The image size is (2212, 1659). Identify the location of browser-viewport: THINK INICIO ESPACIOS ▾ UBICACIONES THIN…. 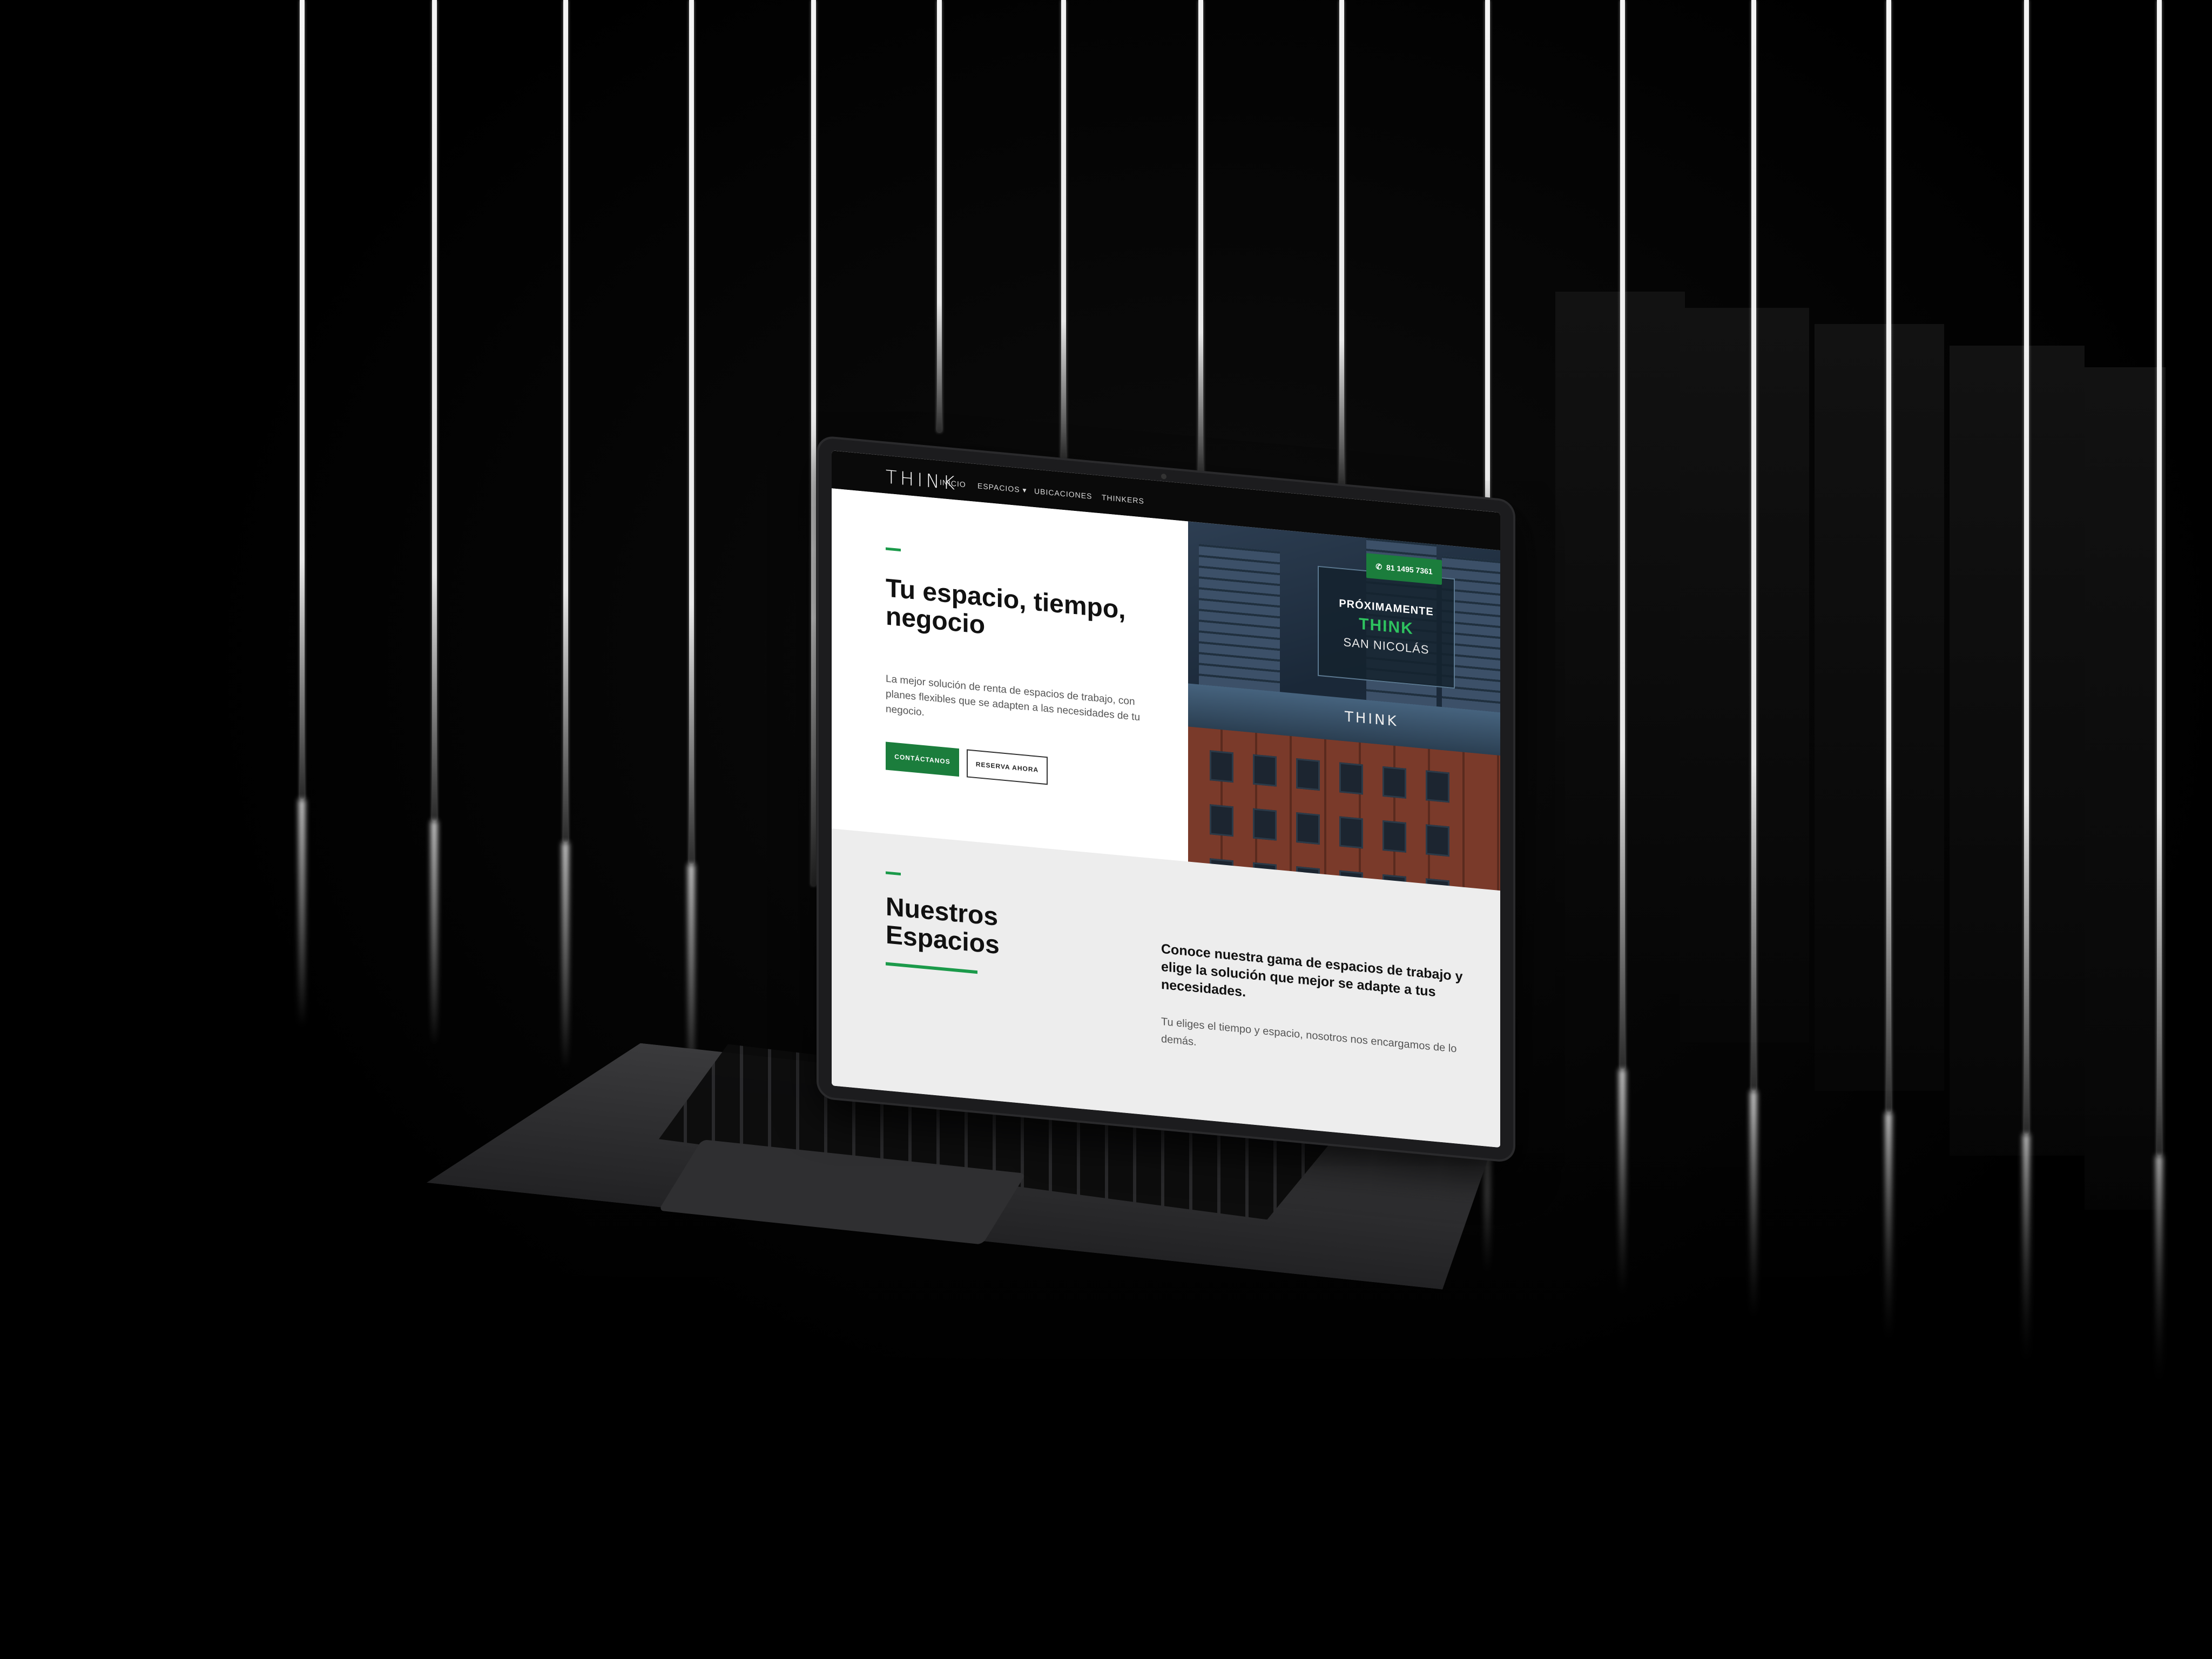
(1166, 799).